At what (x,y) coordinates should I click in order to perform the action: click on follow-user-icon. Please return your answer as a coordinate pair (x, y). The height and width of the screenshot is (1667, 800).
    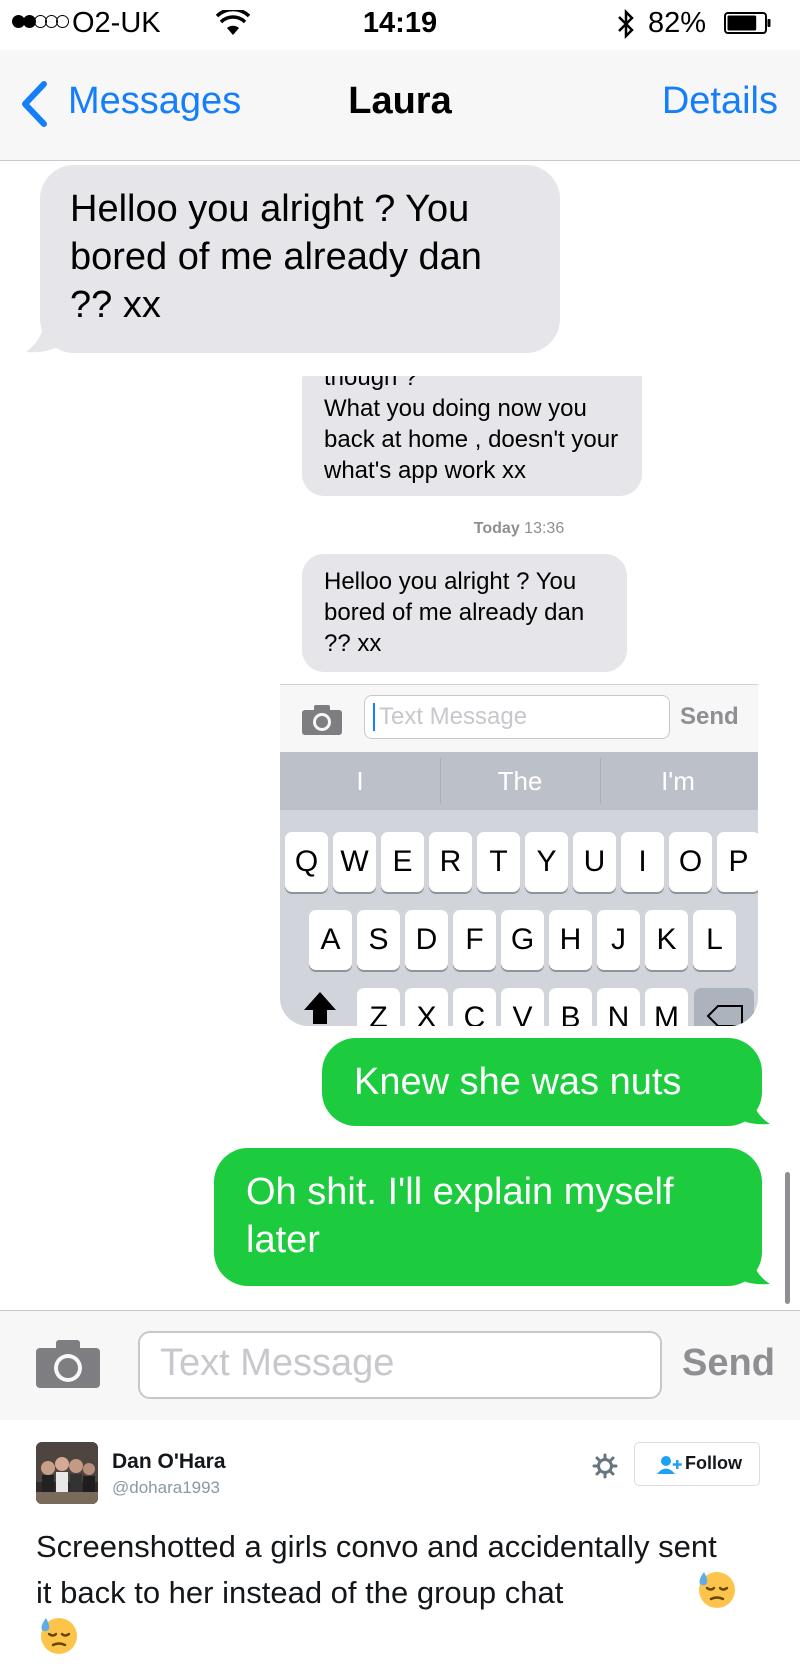
    Looking at the image, I should click on (669, 1465).